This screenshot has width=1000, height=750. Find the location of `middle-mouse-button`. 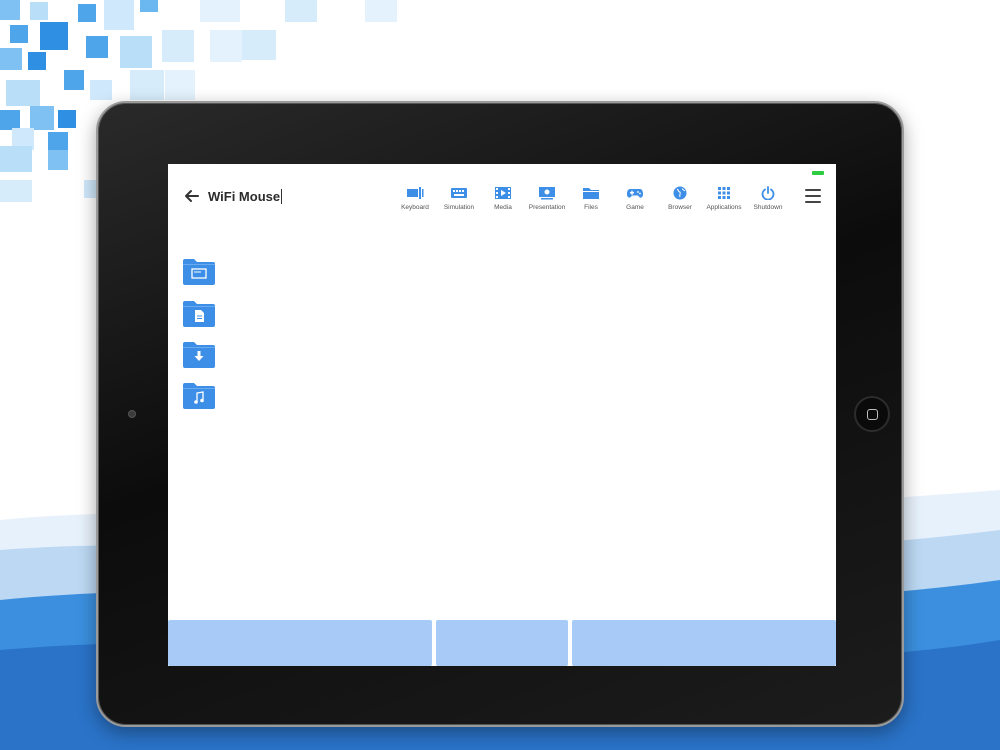

middle-mouse-button is located at coordinates (502, 643).